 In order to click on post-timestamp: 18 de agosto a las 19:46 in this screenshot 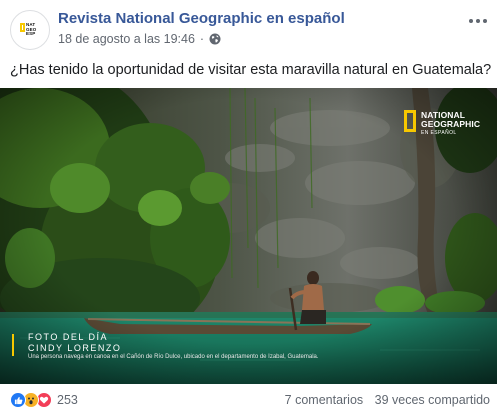, I will do `click(126, 39)`.